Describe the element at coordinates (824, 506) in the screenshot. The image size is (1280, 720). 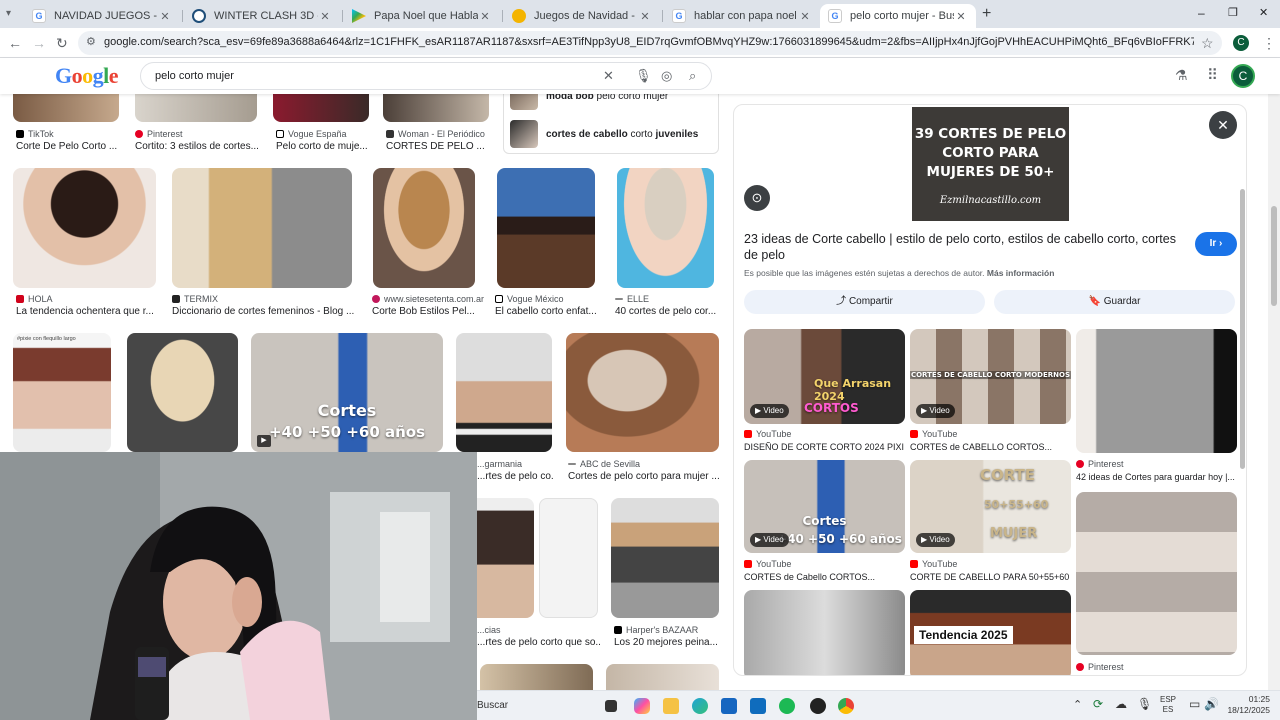
I see `related-result: Cortes +40 +50 +60 años ▶ Video` at that location.